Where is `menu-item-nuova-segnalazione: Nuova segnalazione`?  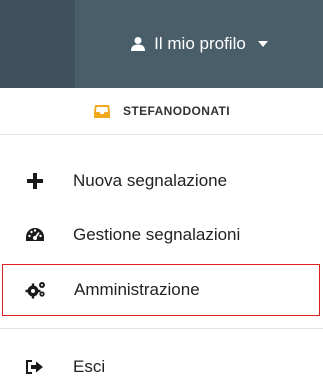 menu-item-nuova-segnalazione: Nuova segnalazione is located at coordinates (161, 181).